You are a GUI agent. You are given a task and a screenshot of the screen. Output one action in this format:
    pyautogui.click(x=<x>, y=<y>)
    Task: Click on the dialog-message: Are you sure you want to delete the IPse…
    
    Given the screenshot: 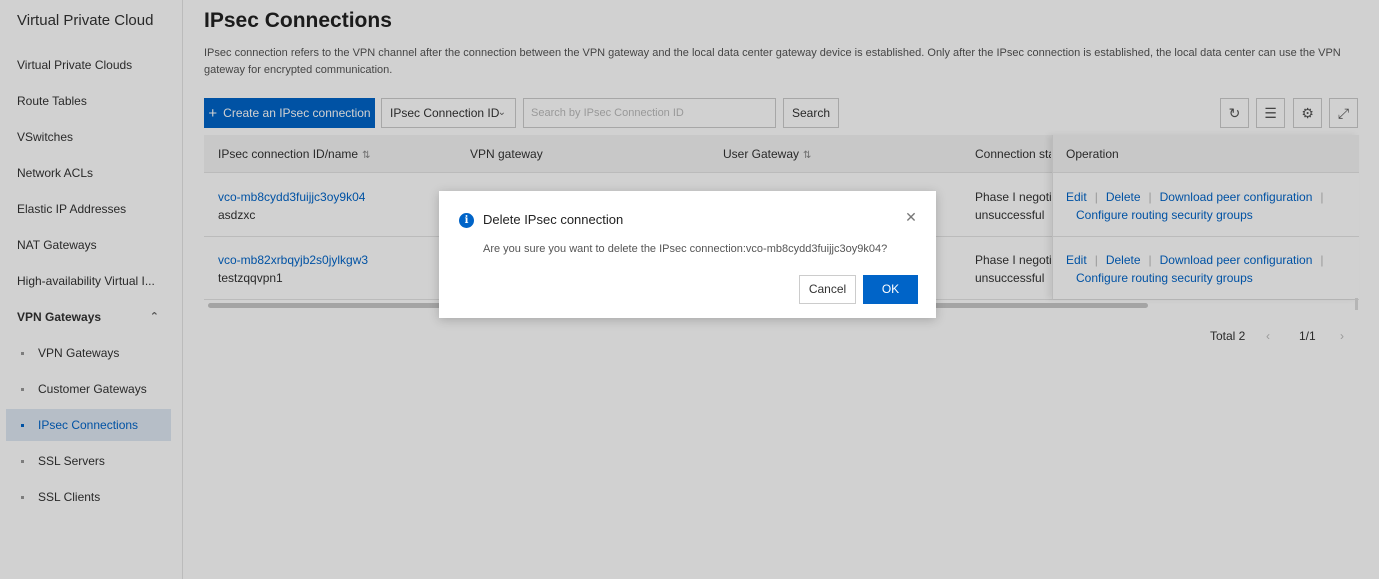 What is the action you would take?
    pyautogui.click(x=685, y=249)
    